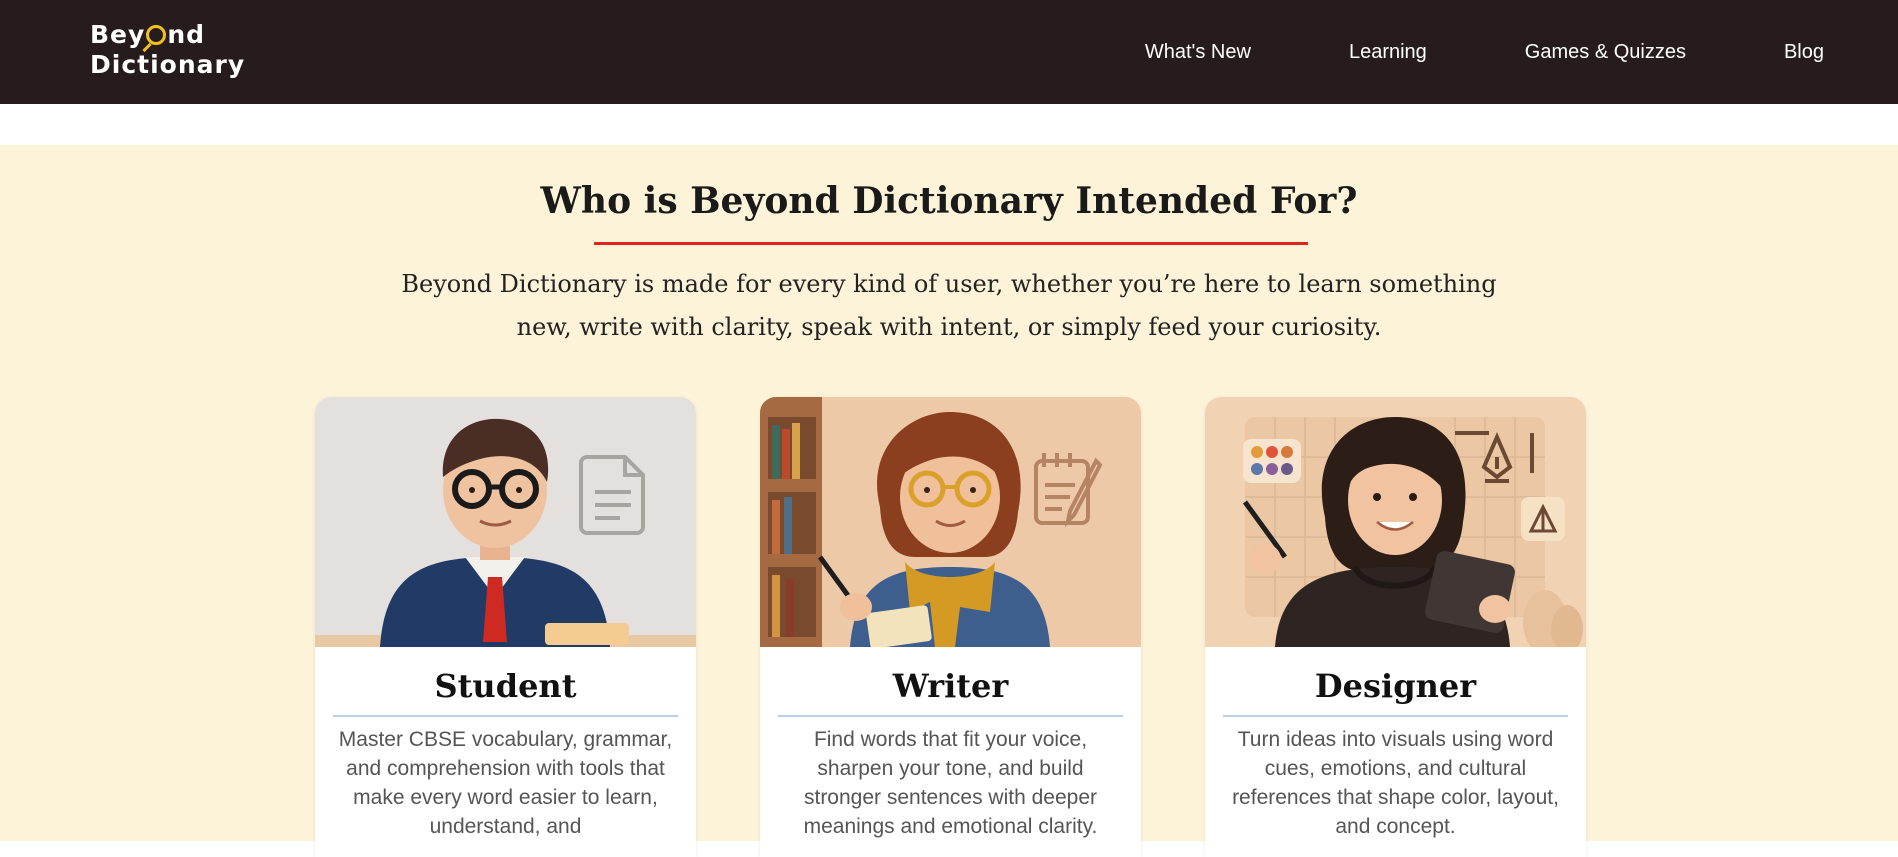 The image size is (1898, 857). I want to click on card-title: Designer, so click(1395, 686).